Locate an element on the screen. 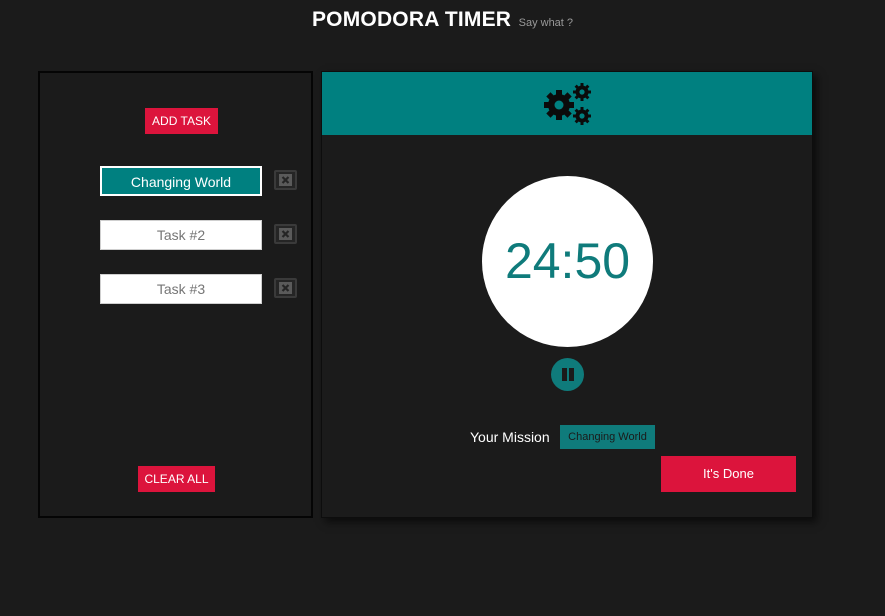 Image resolution: width=885 pixels, height=616 pixels. clear-all-button: CLEAR ALL is located at coordinates (176, 479).